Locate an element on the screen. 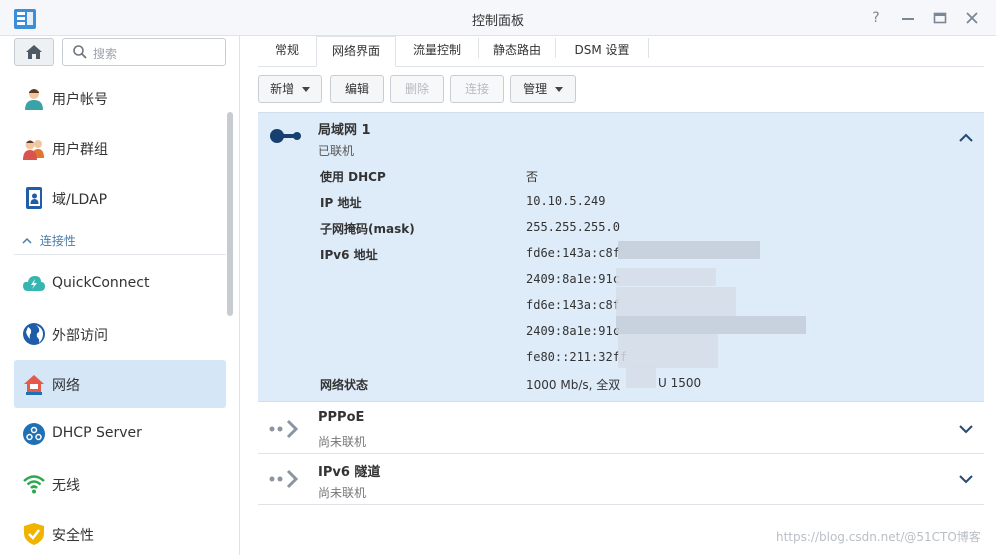 This screenshot has width=996, height=555. network-status-label: 网络状态 is located at coordinates (344, 385).